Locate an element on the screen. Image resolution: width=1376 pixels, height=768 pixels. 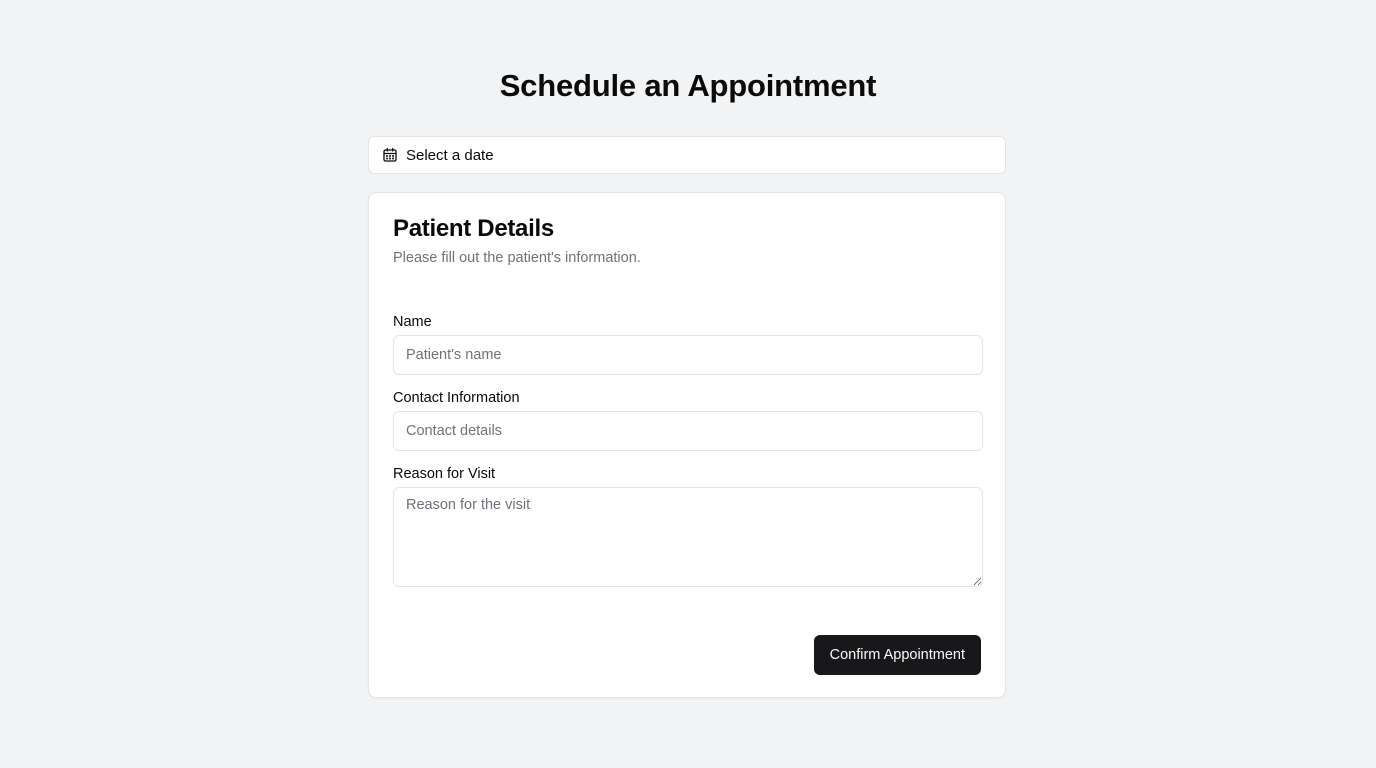
date-picker-button: Select a date is located at coordinates (687, 155).